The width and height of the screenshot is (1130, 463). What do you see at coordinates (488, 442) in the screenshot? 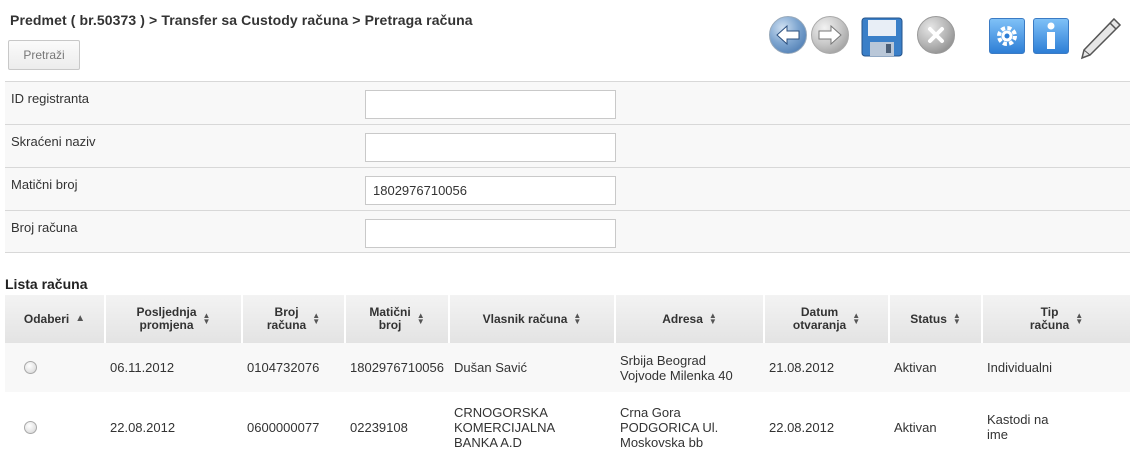
I see `owner-line: BANKA A.D` at bounding box center [488, 442].